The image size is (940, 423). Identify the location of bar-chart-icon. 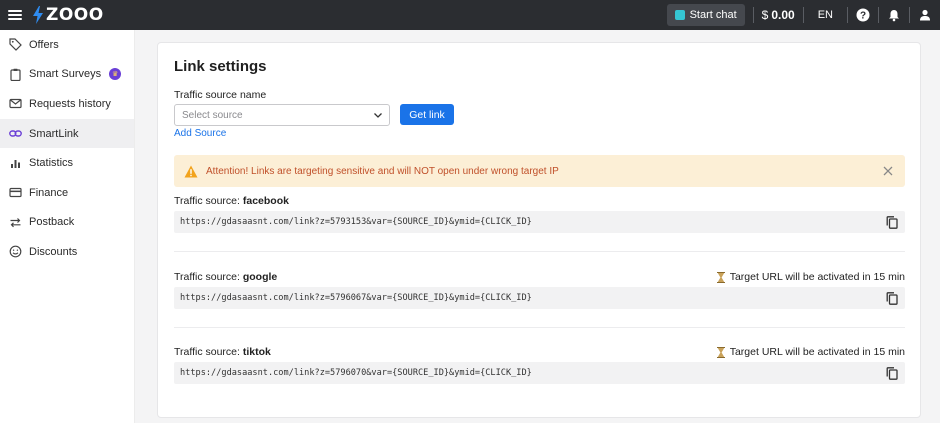
(15, 163).